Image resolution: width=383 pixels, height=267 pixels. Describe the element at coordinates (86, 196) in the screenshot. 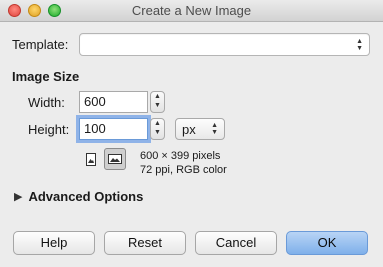

I see `advanced-options-label: Advanced Options` at that location.